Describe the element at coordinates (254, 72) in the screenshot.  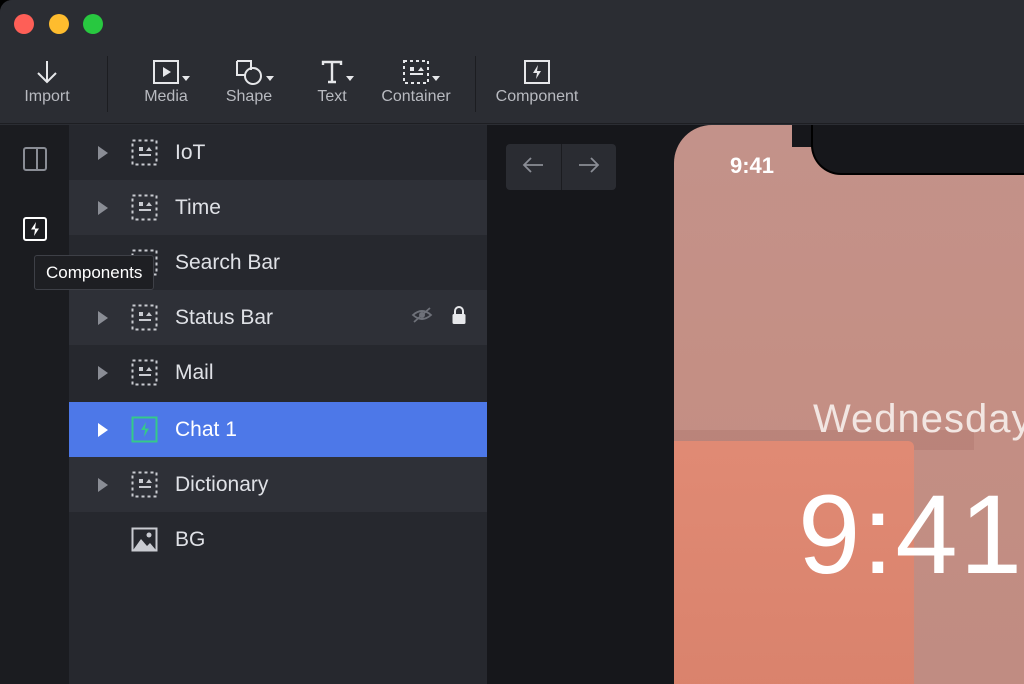
I see `shape-icon` at that location.